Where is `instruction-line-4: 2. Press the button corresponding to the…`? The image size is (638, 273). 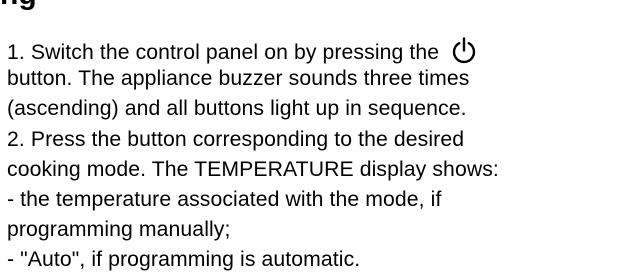
instruction-line-4: 2. Press the button corresponding to the… is located at coordinates (236, 139).